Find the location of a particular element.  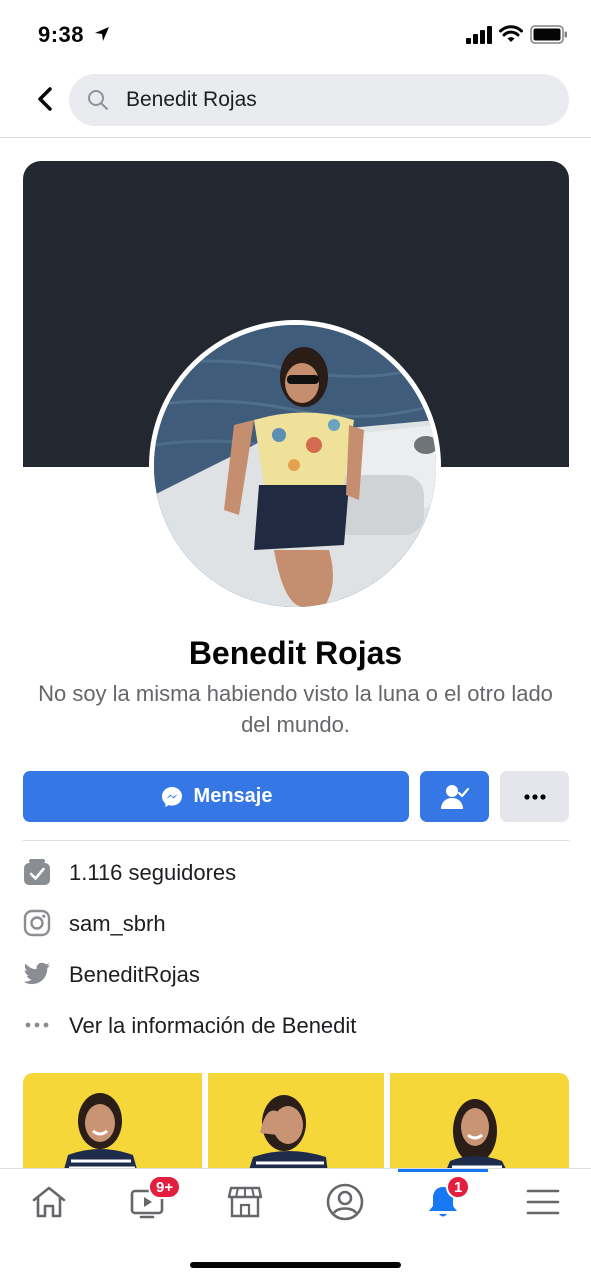

notifications-badge: 1 is located at coordinates (458, 1187).